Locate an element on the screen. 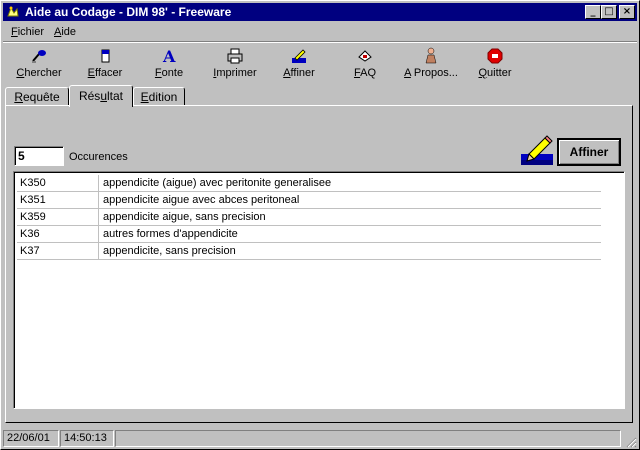 This screenshot has height=450, width=640. search-icon is located at coordinates (39, 56).